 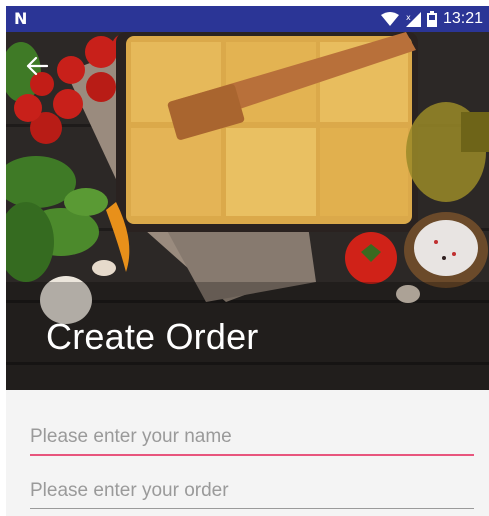 I want to click on status-icons: x 13:21, so click(x=431, y=19).